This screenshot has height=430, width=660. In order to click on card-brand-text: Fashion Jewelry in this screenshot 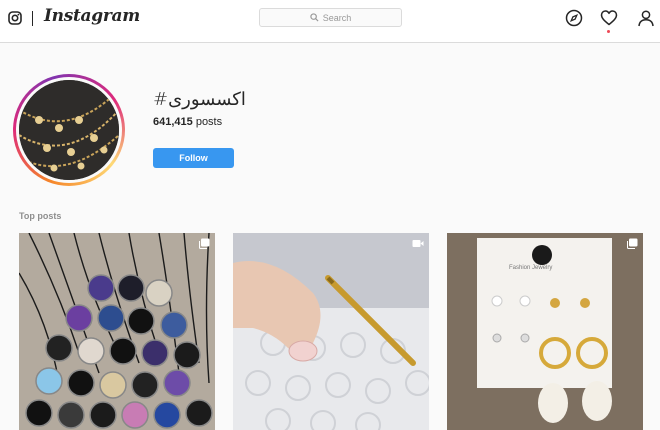, I will do `click(531, 268)`.